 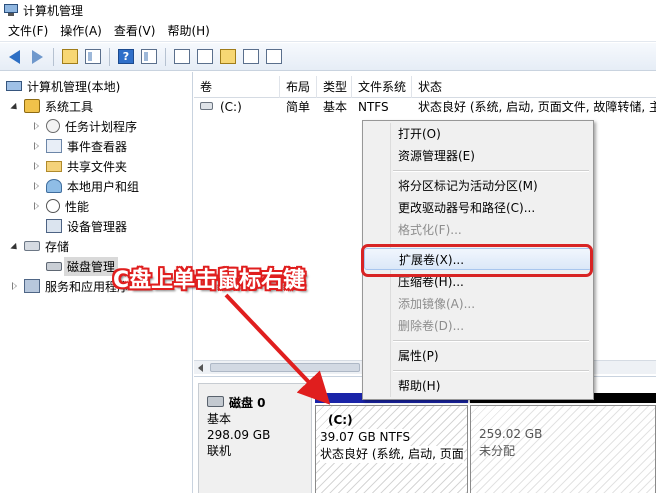 I want to click on users-icon, so click(x=54, y=186).